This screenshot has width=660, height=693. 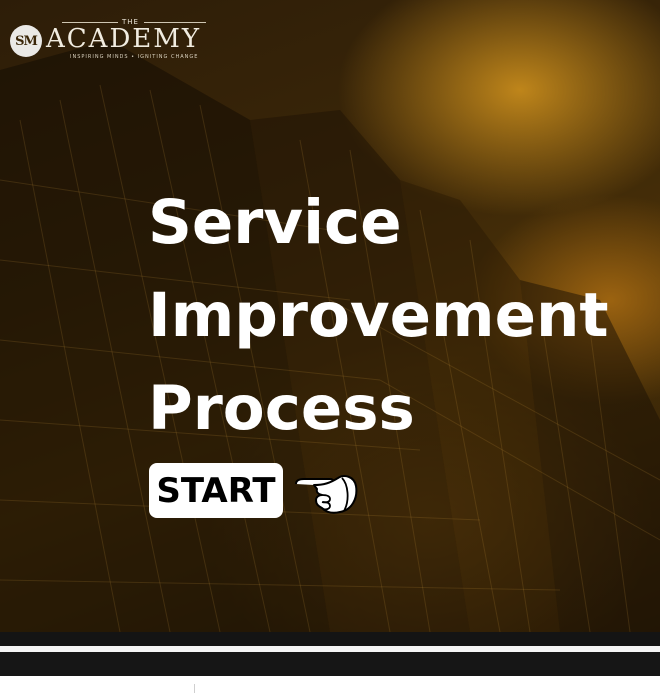 What do you see at coordinates (26, 41) in the screenshot?
I see `sm-badge-icon: SM` at bounding box center [26, 41].